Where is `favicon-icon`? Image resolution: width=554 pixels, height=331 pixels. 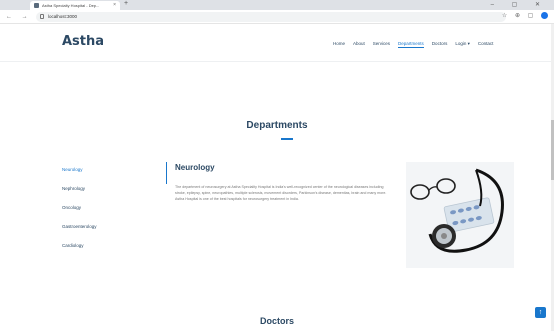
favicon-icon is located at coordinates (36, 5).